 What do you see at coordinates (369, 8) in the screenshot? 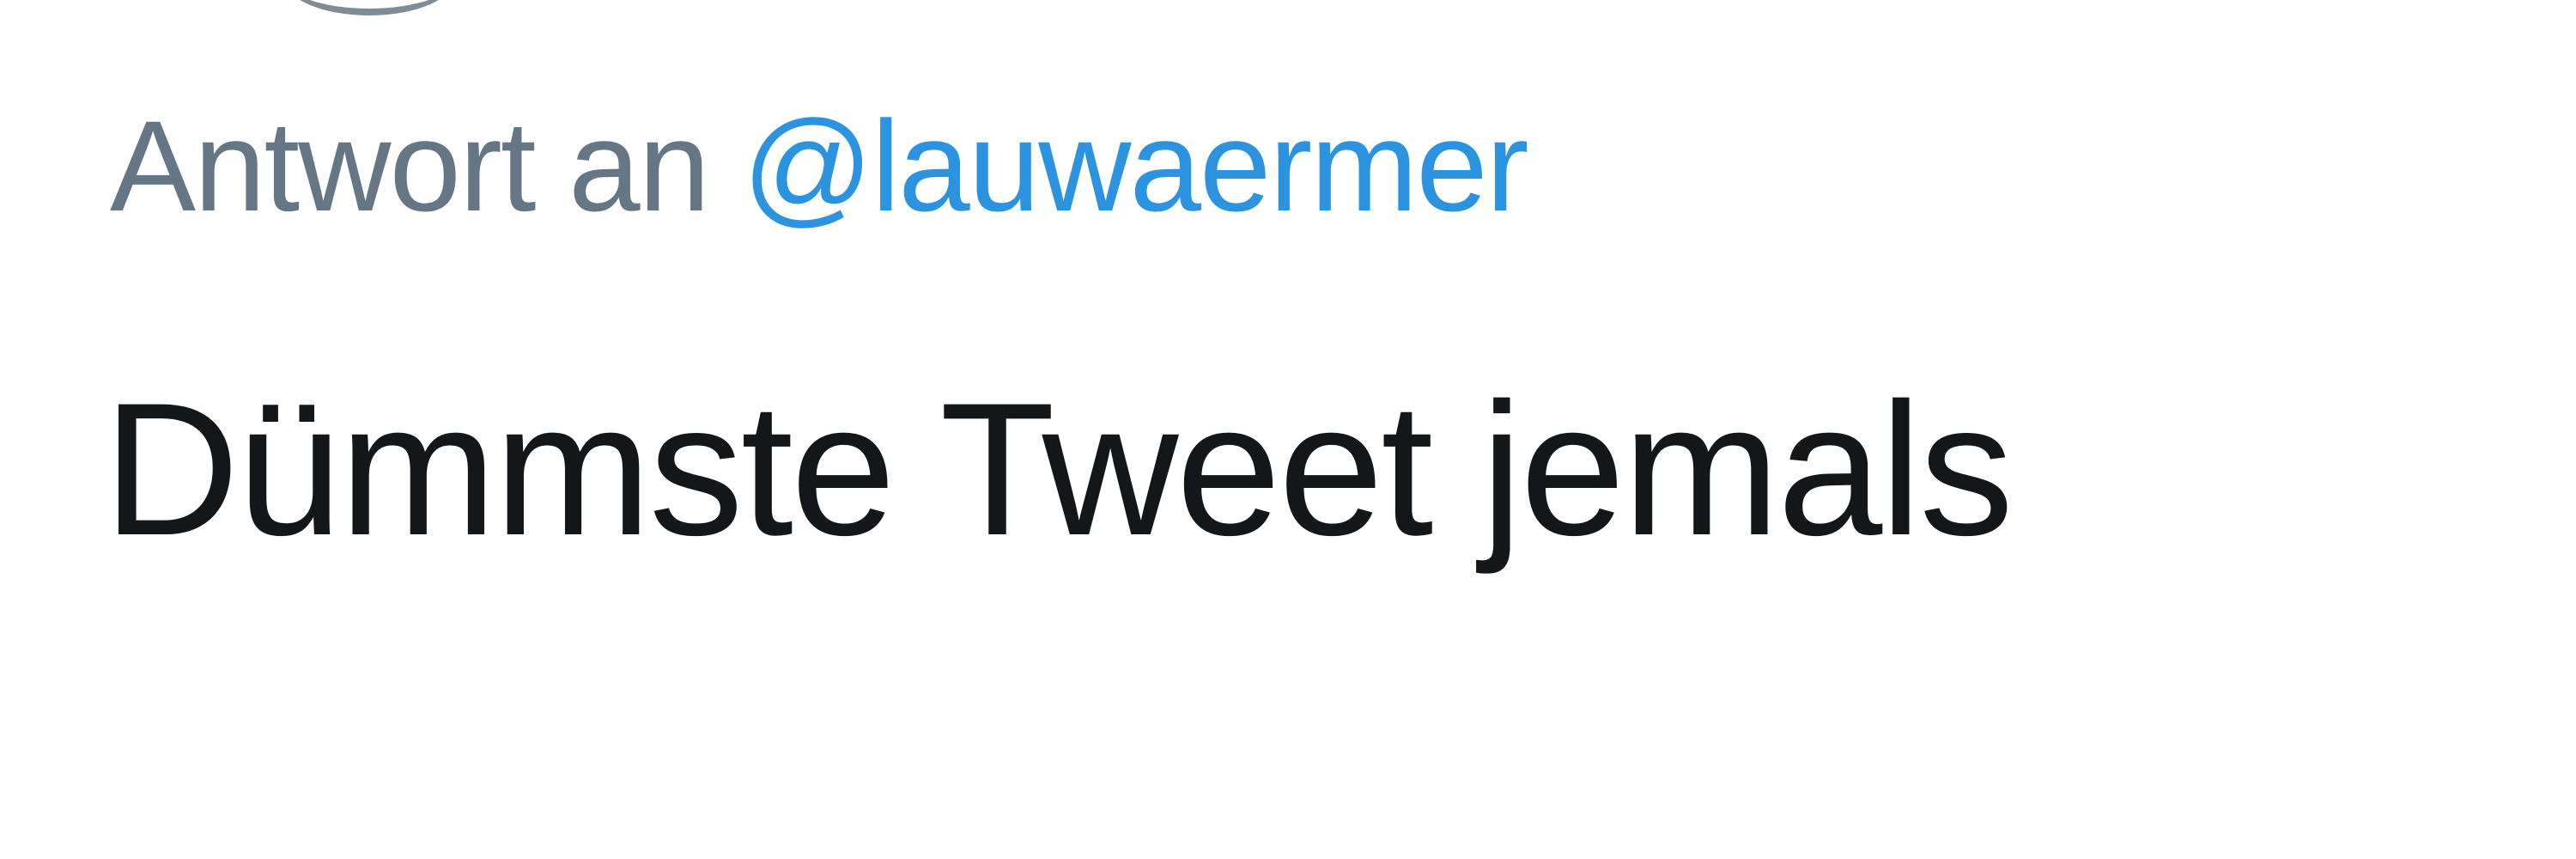
I see `avatar` at bounding box center [369, 8].